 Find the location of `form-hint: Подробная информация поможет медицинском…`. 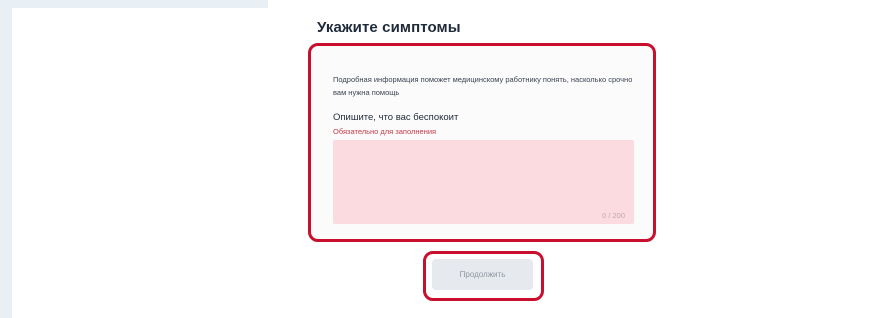

form-hint: Подробная информация поможет медицинском… is located at coordinates (483, 86).